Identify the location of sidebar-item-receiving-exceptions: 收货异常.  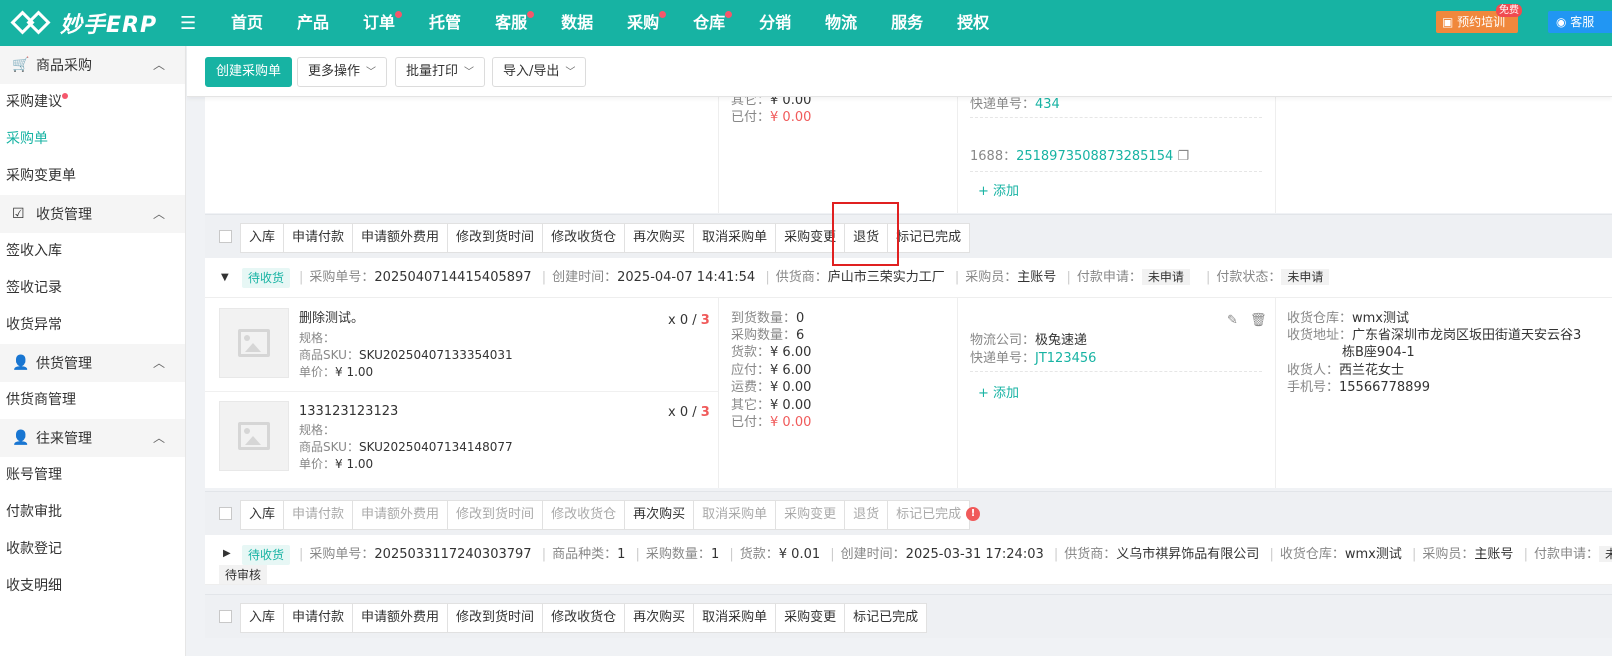
(50, 325).